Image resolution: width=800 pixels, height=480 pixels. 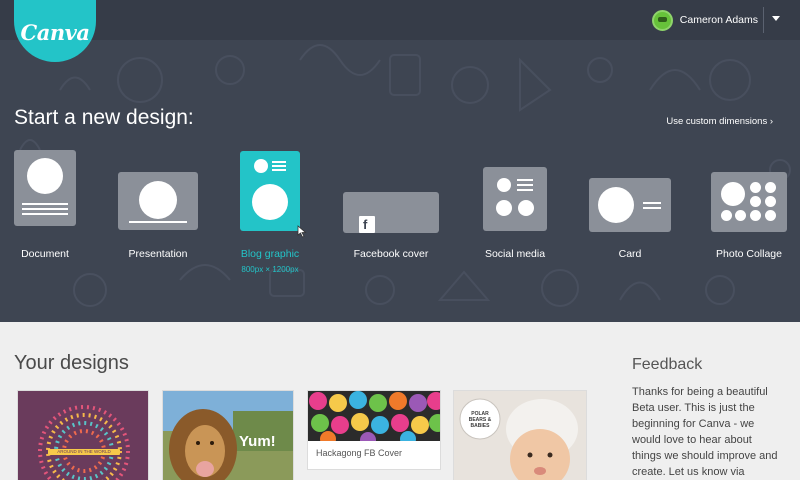 What do you see at coordinates (228, 435) in the screenshot?
I see `design-card: Yum!` at bounding box center [228, 435].